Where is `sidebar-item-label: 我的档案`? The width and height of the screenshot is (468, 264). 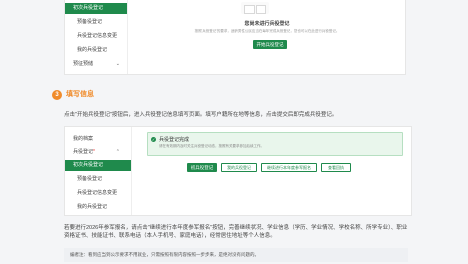 sidebar-item-label: 我的档案 is located at coordinates (83, 139).